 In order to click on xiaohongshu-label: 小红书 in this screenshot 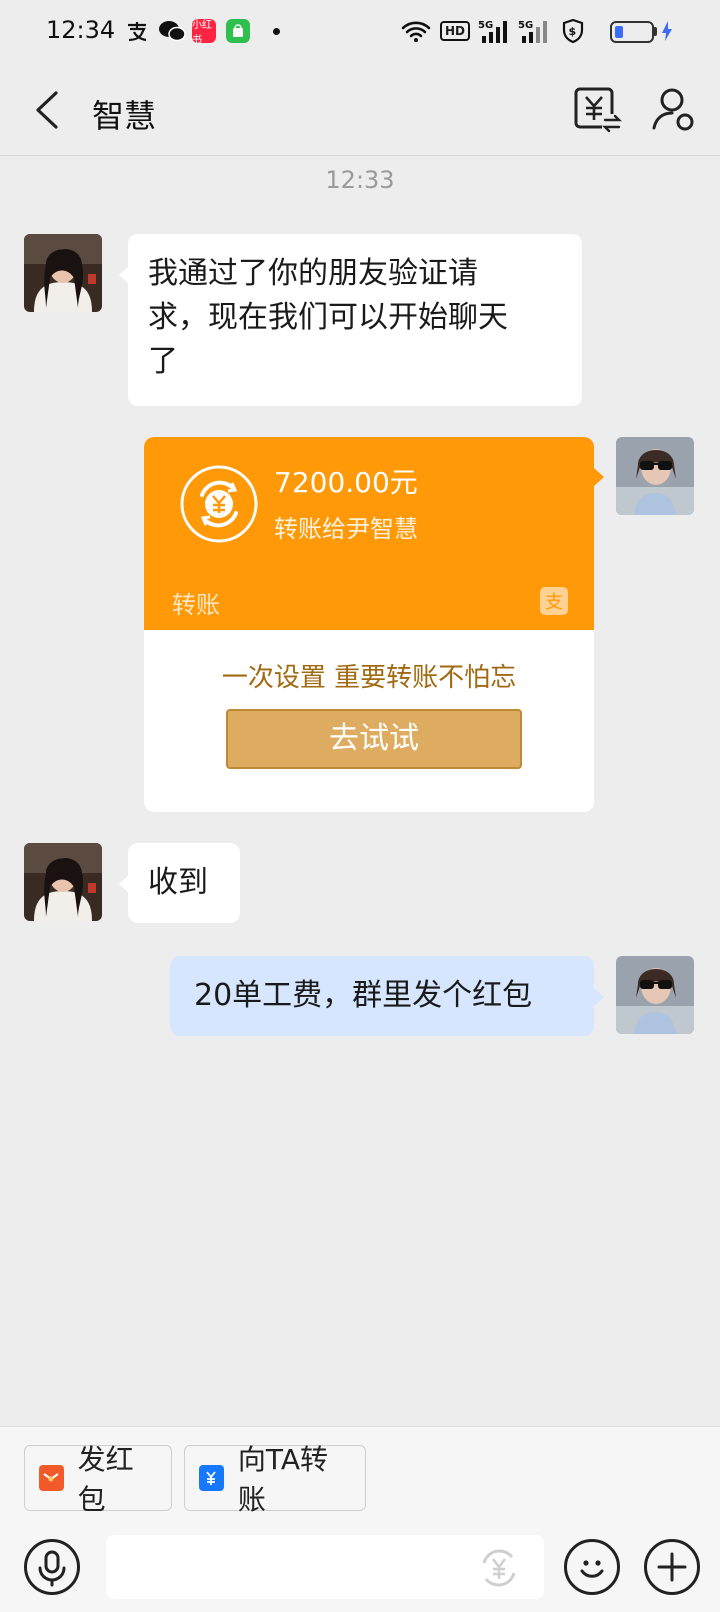, I will do `click(204, 32)`.